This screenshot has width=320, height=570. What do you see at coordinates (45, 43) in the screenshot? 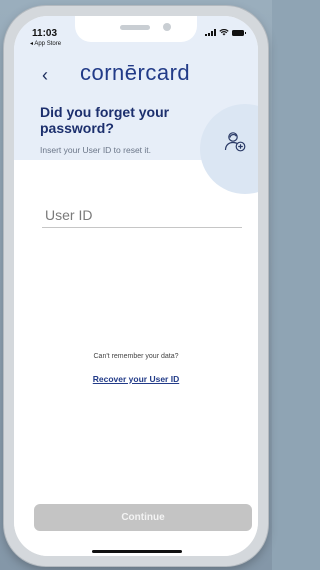
I see `back-to-app-store: ◂ App Store` at bounding box center [45, 43].